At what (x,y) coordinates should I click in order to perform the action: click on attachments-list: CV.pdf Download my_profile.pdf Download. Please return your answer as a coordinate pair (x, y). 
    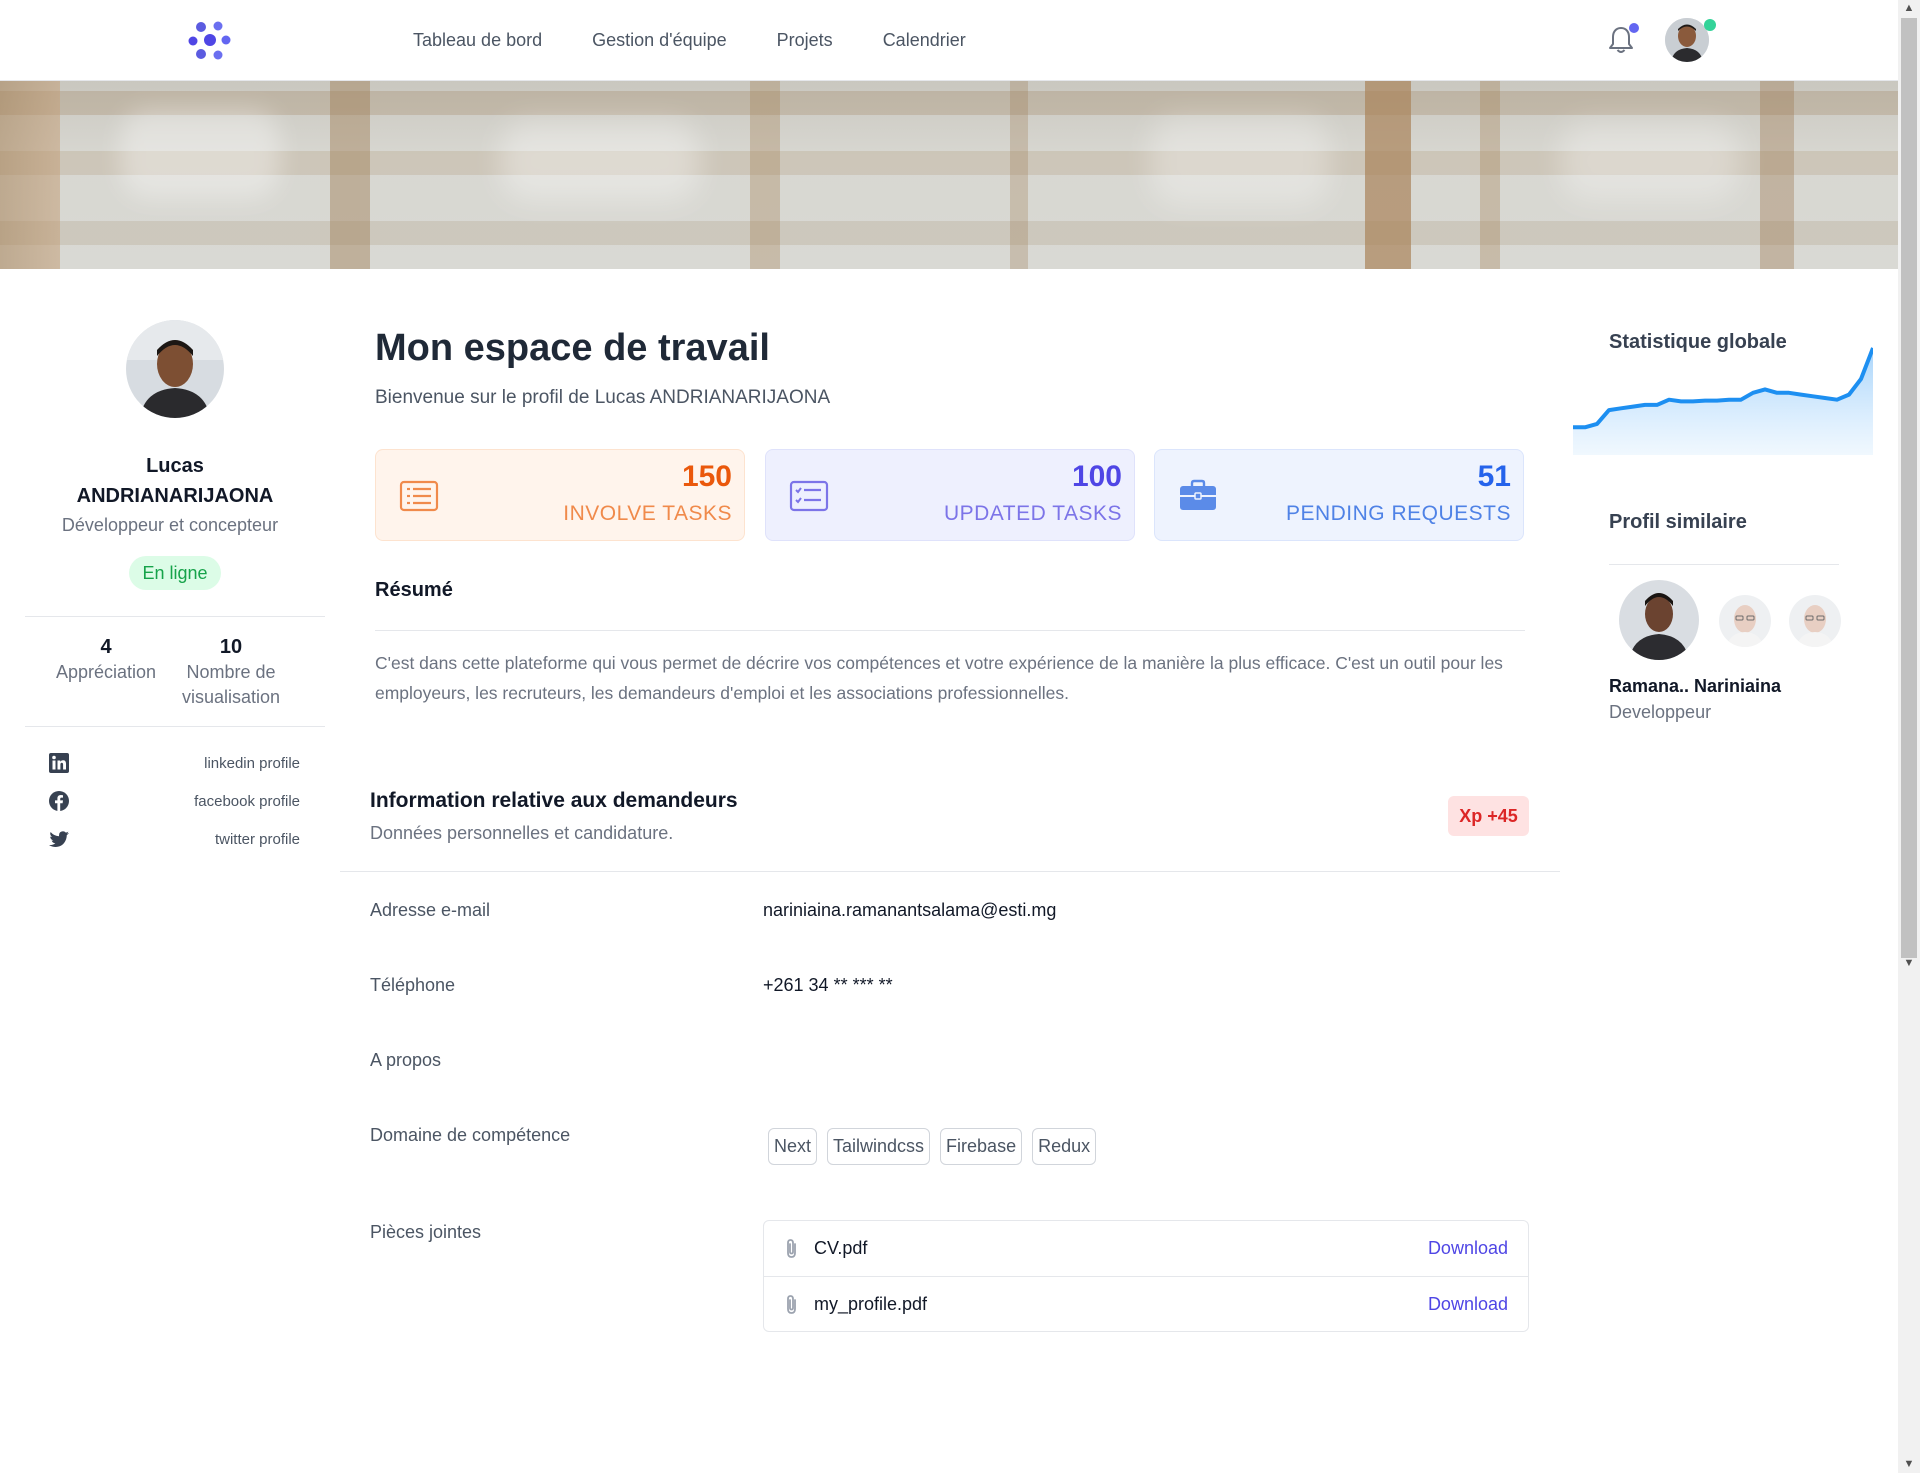
    Looking at the image, I should click on (1146, 1276).